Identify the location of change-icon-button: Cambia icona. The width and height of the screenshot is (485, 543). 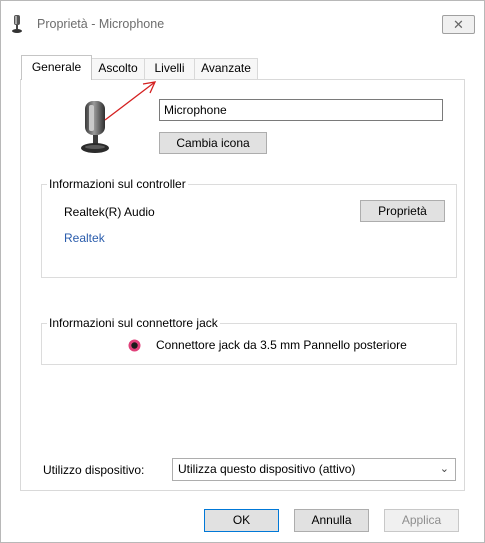
(213, 143).